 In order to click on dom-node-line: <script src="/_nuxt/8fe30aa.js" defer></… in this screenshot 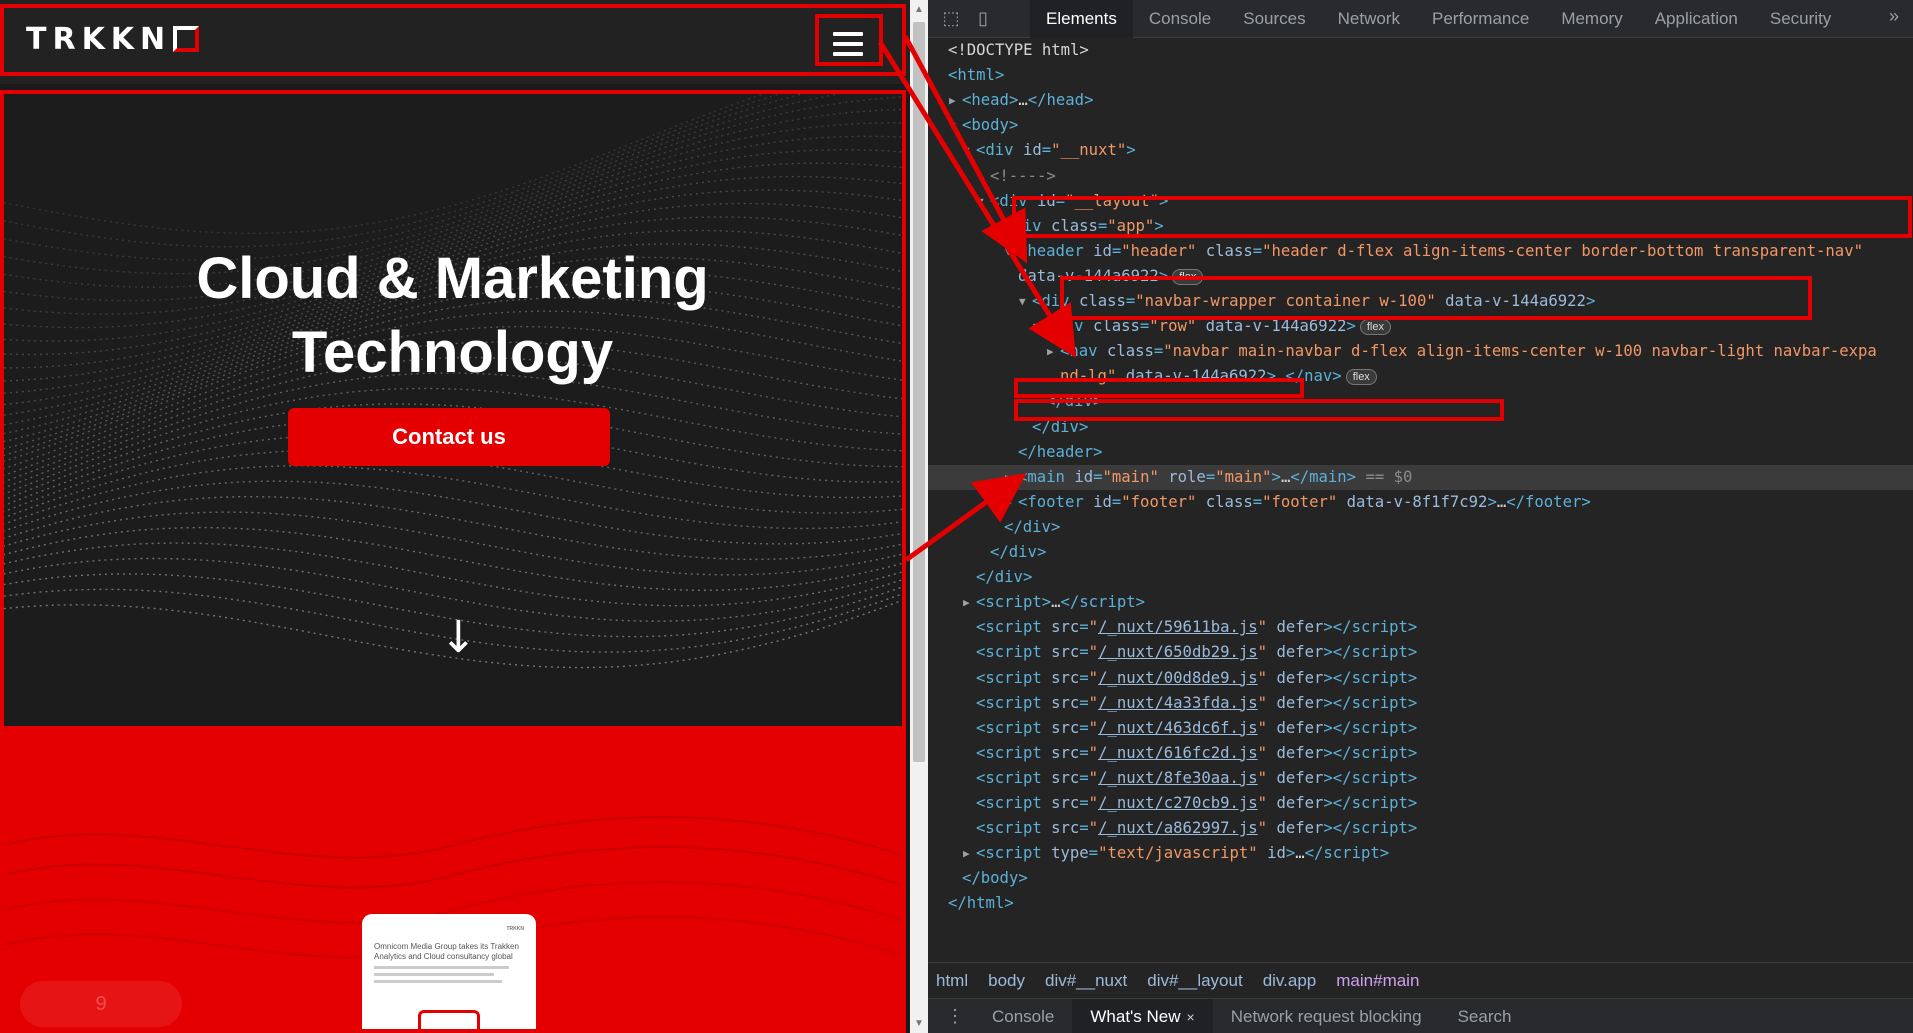, I will do `click(1420, 778)`.